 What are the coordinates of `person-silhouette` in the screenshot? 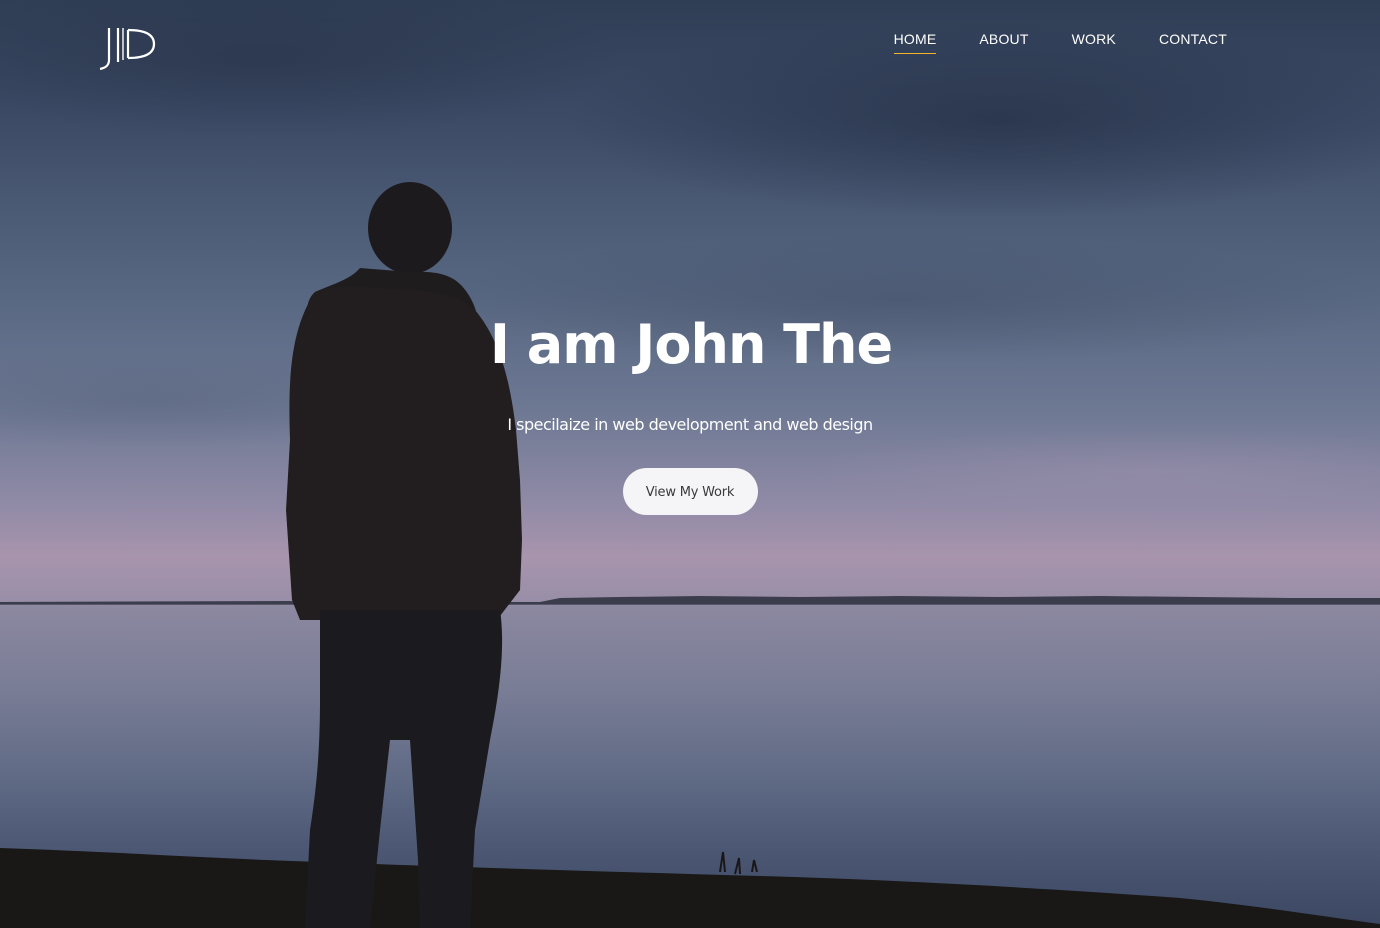 It's located at (404, 555).